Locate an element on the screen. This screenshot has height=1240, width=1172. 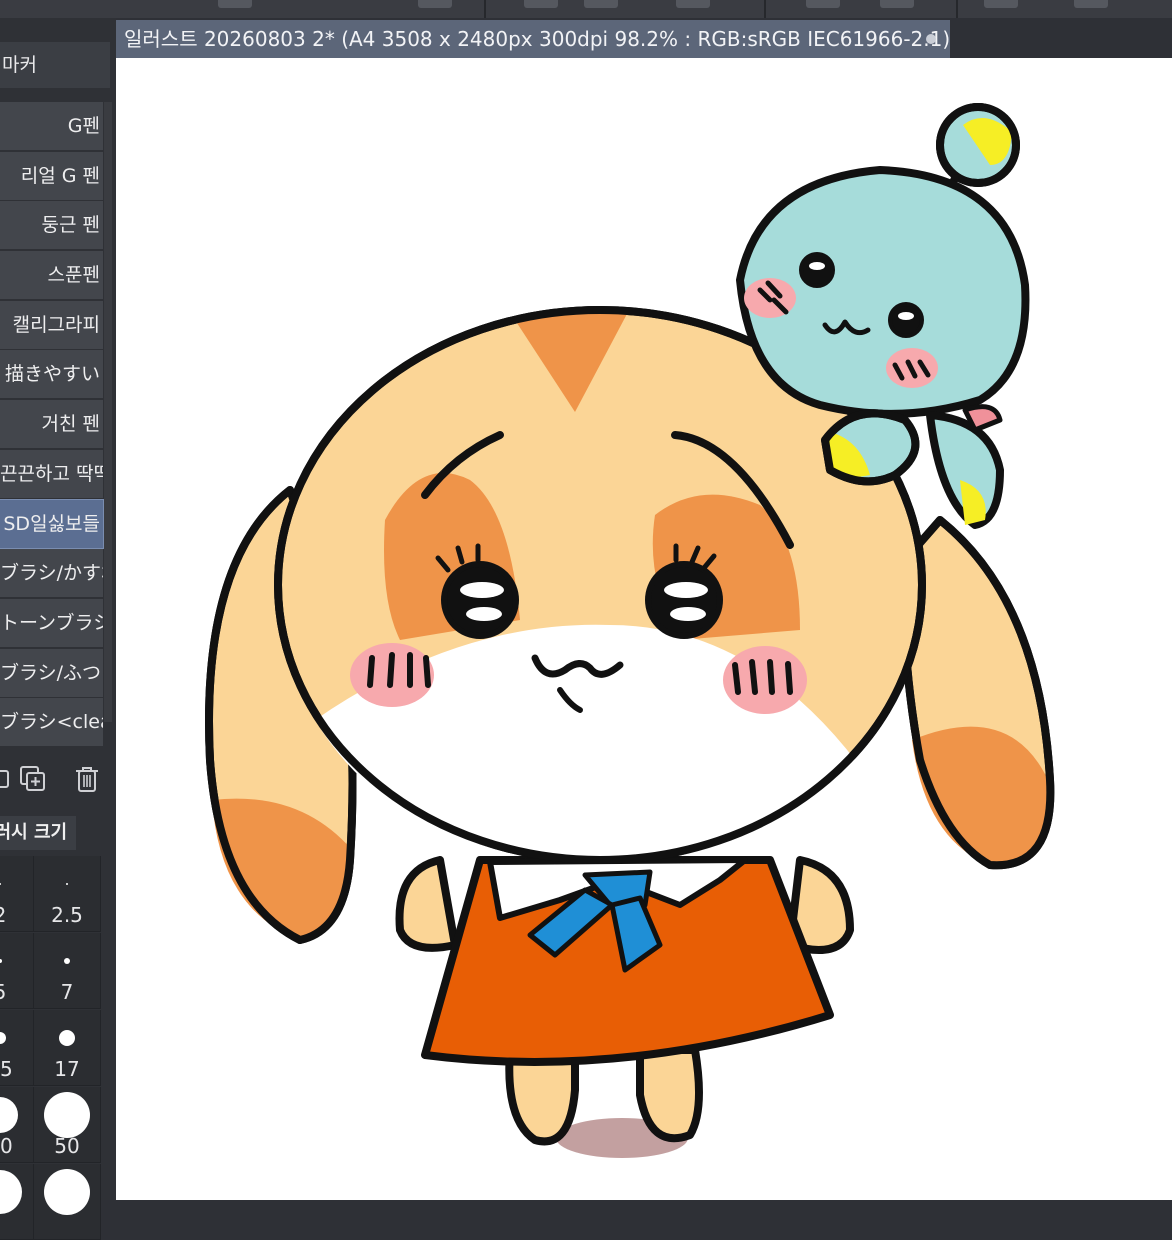
brush-list-actions is located at coordinates (58, 778).